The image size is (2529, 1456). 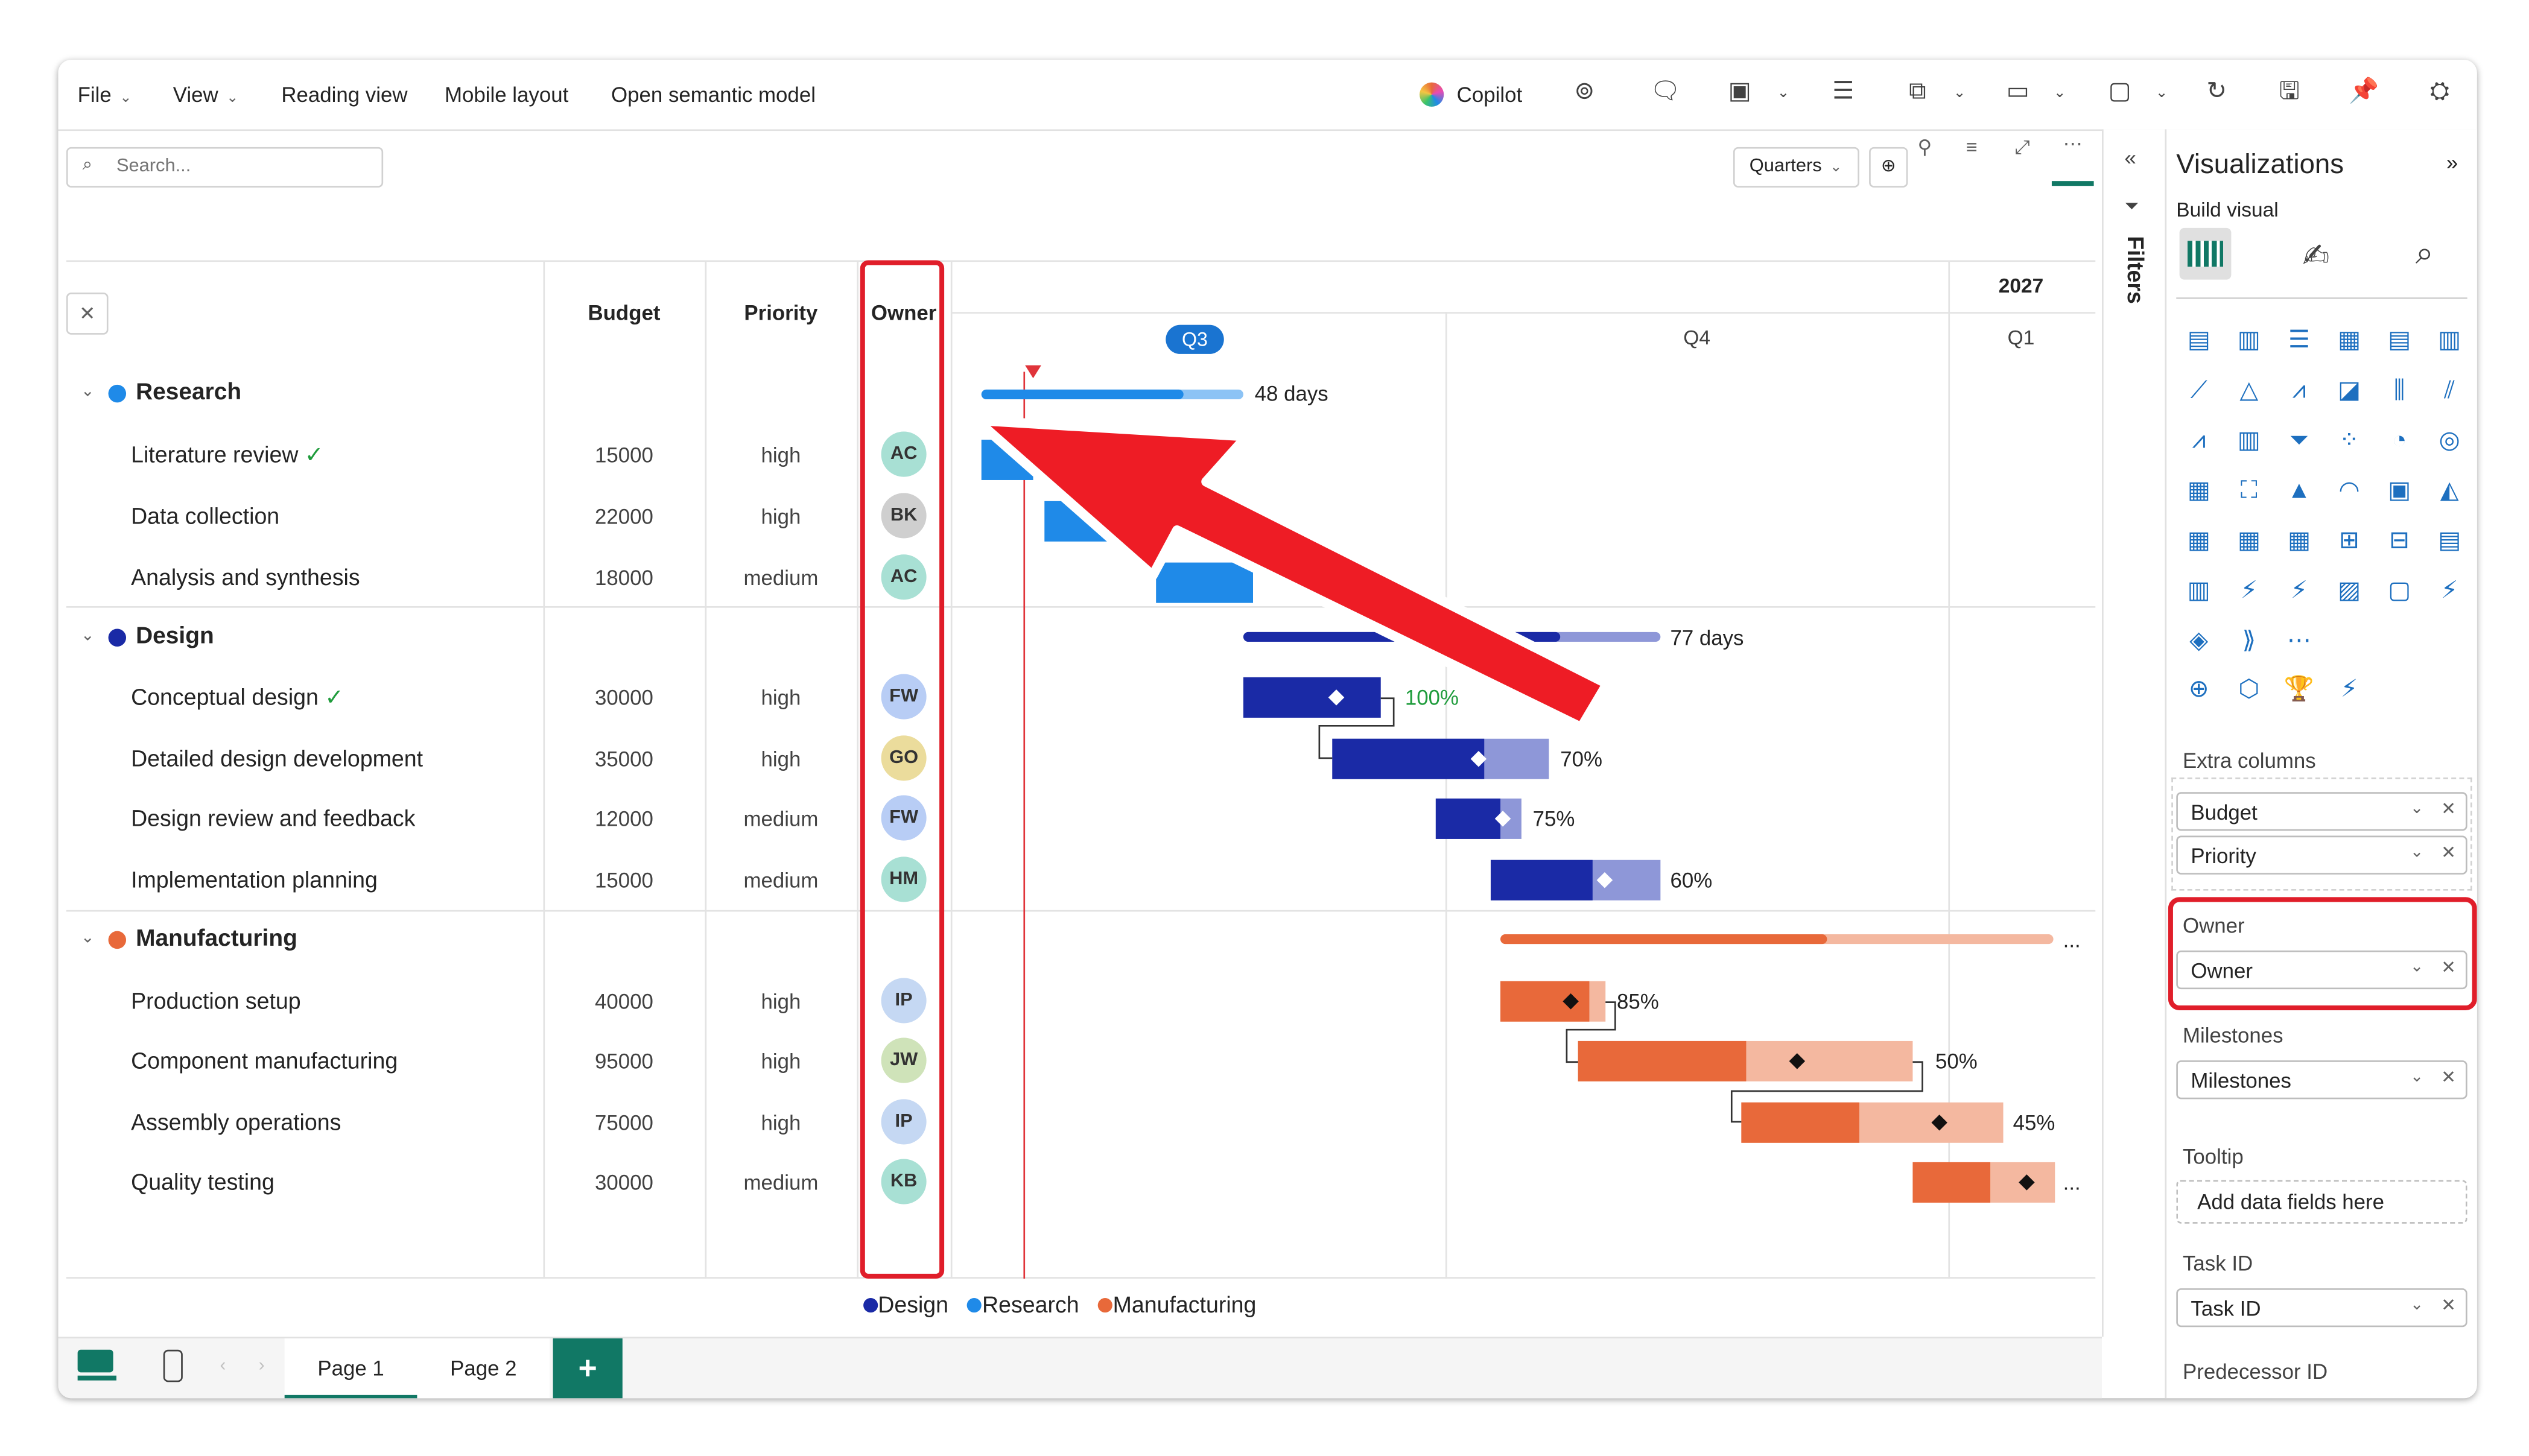 What do you see at coordinates (2299, 441) in the screenshot?
I see `visual-type-icon: ⏷` at bounding box center [2299, 441].